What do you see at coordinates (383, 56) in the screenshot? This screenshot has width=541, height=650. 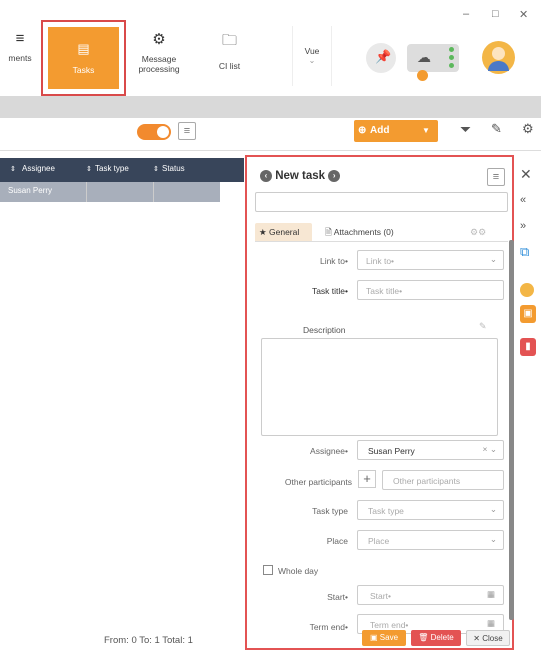 I see `pin-icon: 📌` at bounding box center [383, 56].